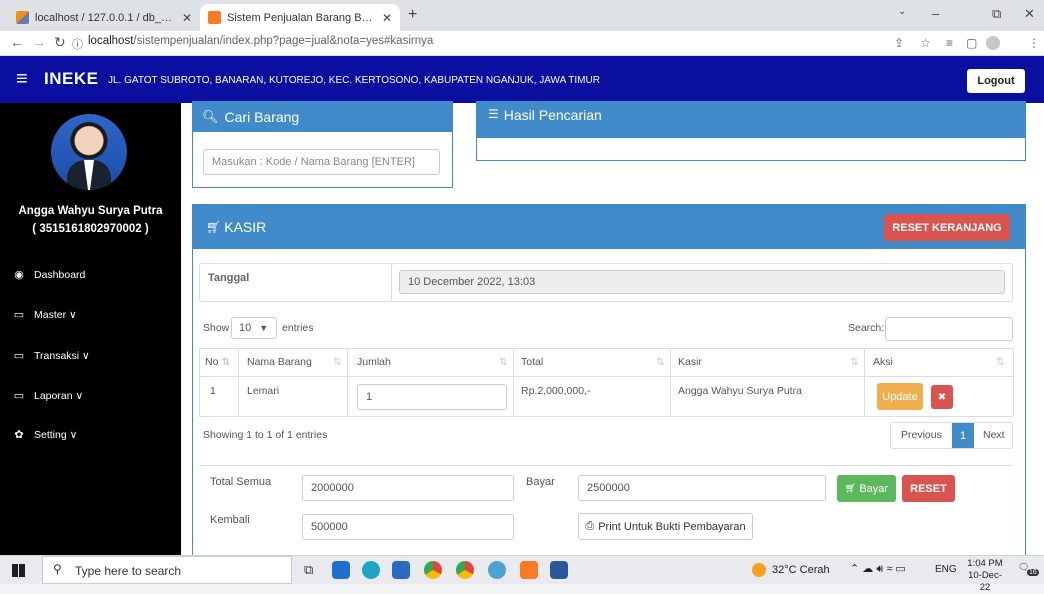 The height and width of the screenshot is (594, 1044). I want to click on column-header-aksi: Aksi, so click(883, 362).